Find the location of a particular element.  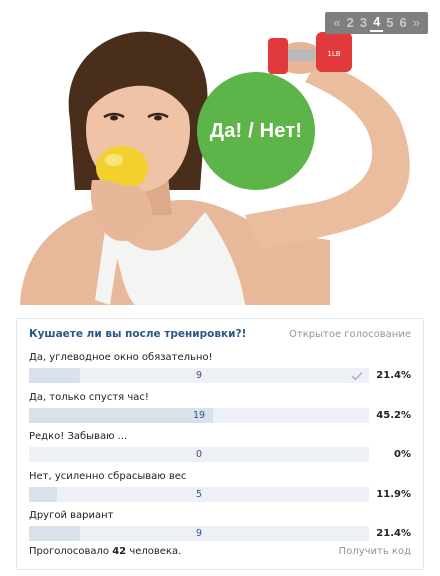

poll-vote-total-count: 42 is located at coordinates (119, 551).